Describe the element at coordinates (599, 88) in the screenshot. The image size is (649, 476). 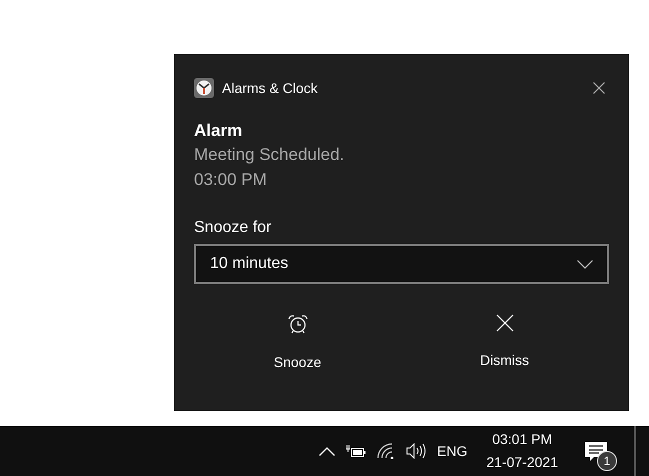
I see `close-button` at that location.